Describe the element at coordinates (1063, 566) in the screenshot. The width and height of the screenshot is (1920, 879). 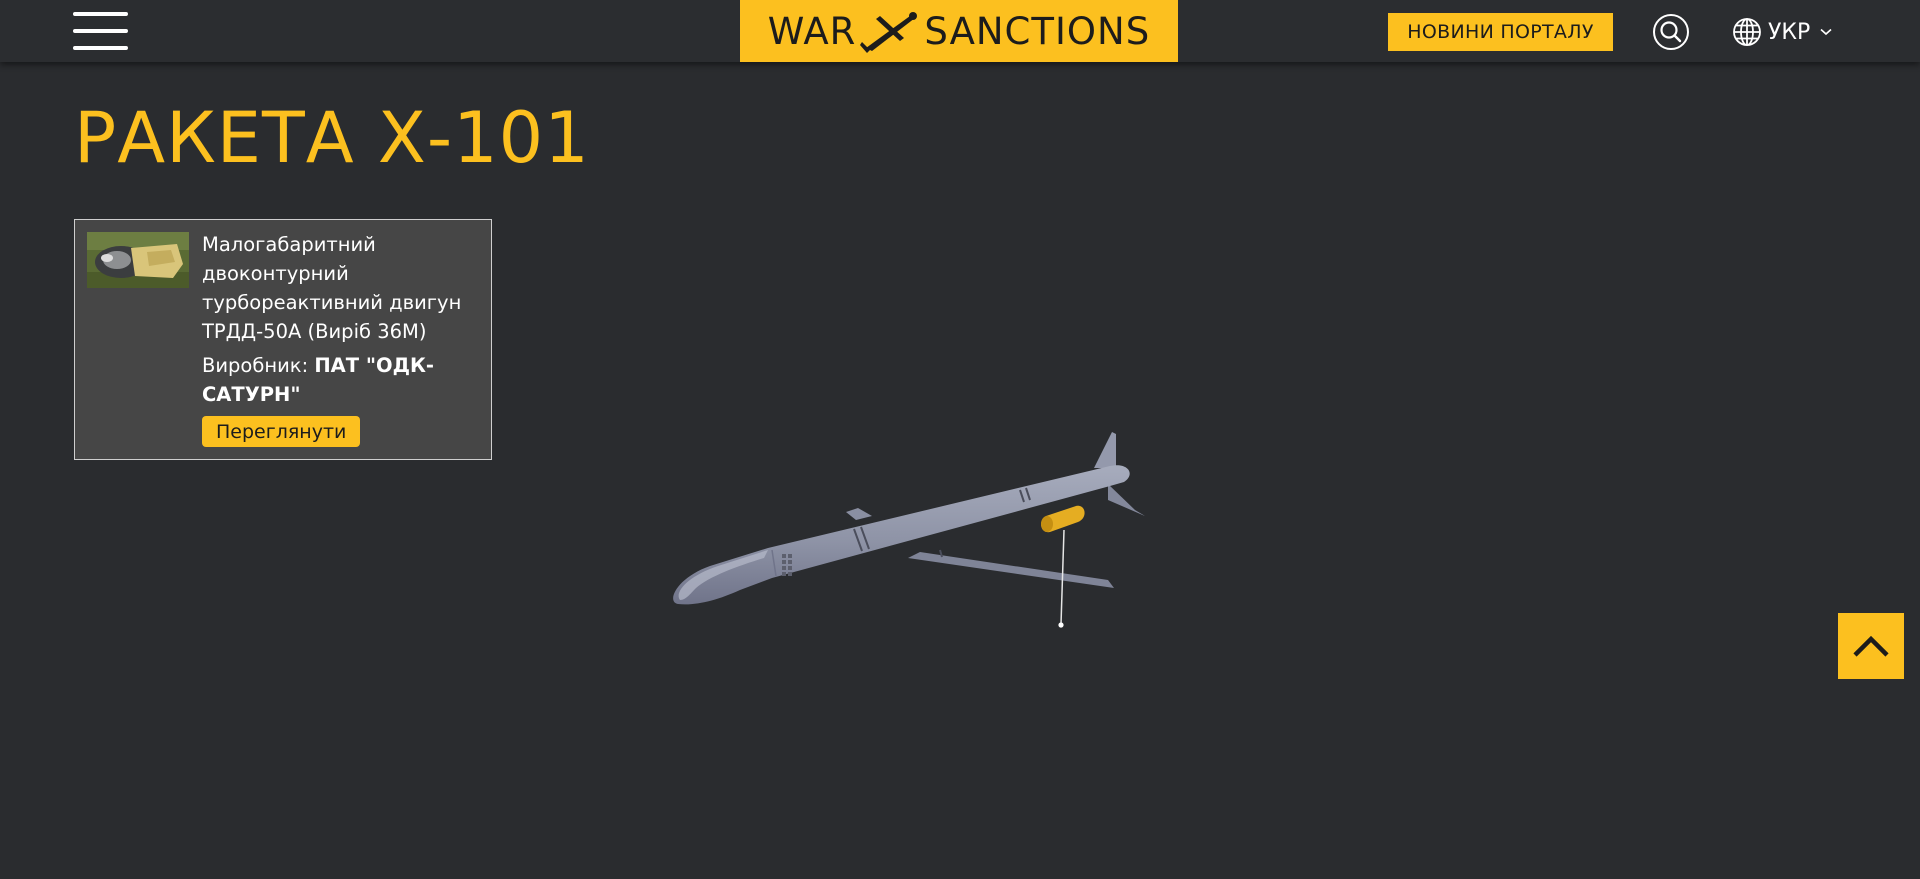
I see `engine-highlight-marker` at that location.